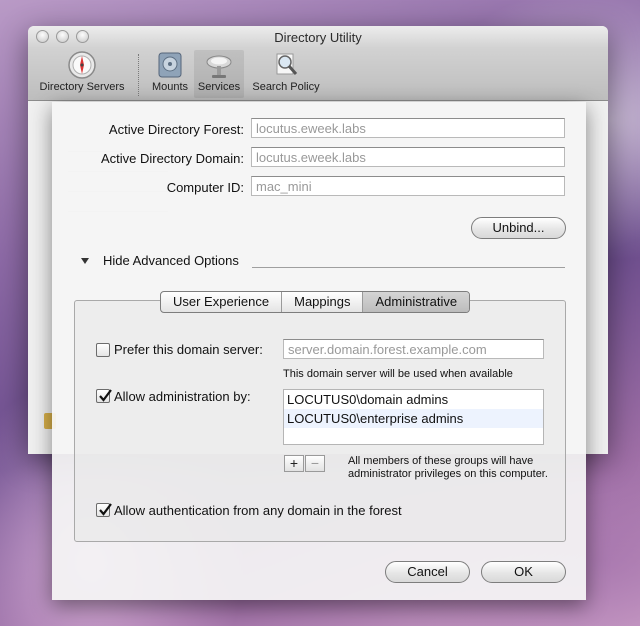 This screenshot has width=640, height=626. I want to click on drive-icon, so click(170, 65).